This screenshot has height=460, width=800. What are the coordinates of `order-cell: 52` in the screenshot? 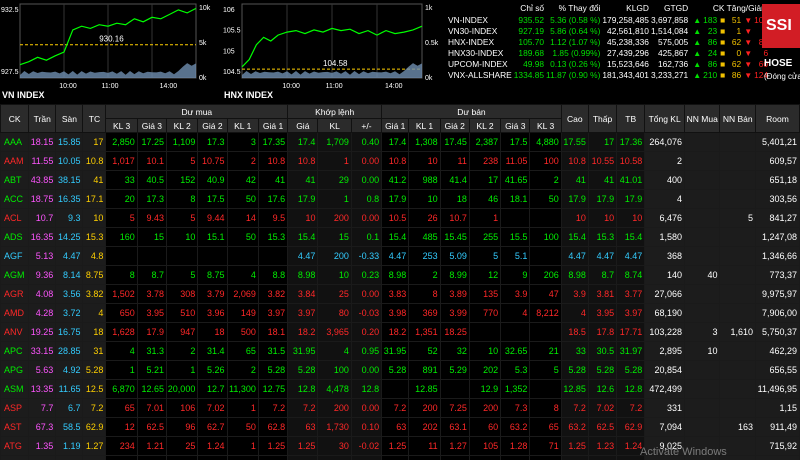 It's located at (424, 351).